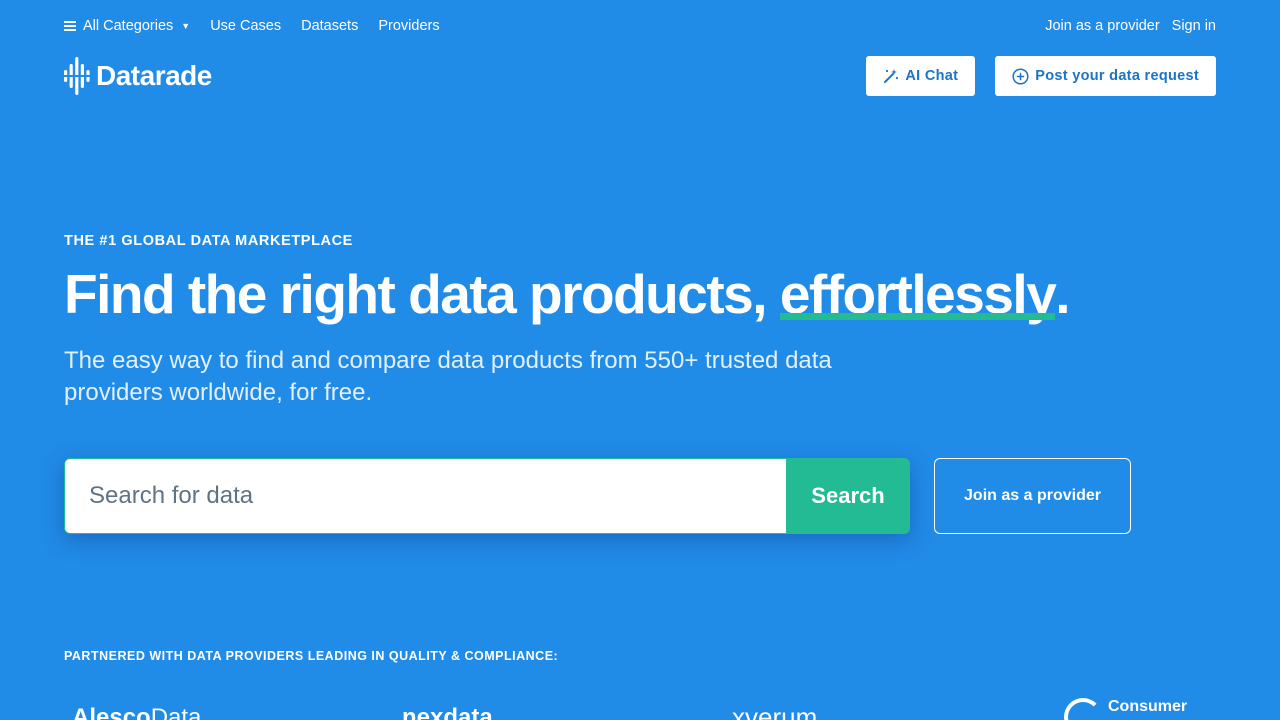  I want to click on nav-link-providers: Providers, so click(408, 26).